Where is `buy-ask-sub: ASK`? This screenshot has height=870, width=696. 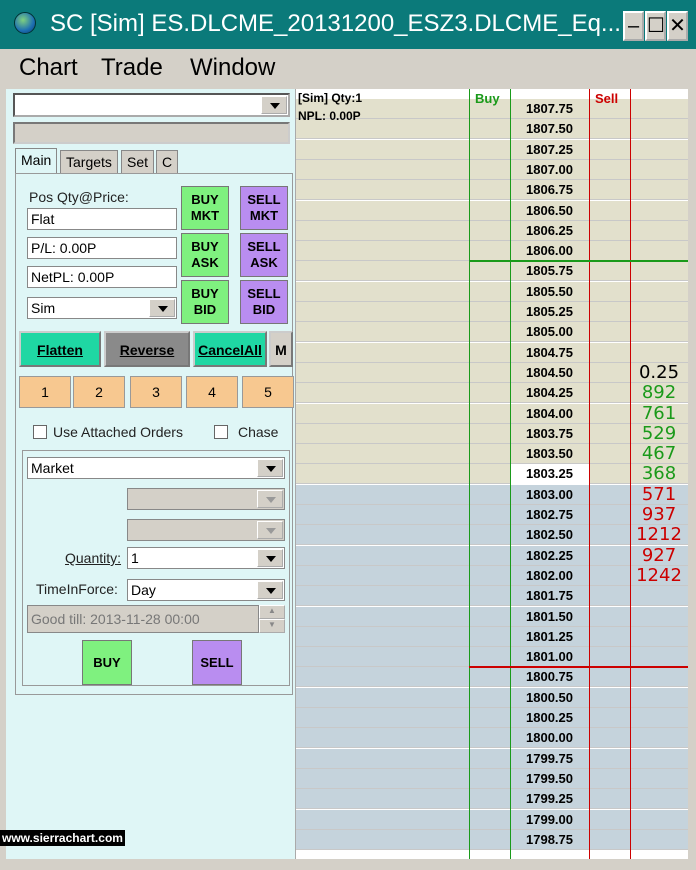 buy-ask-sub: ASK is located at coordinates (205, 262).